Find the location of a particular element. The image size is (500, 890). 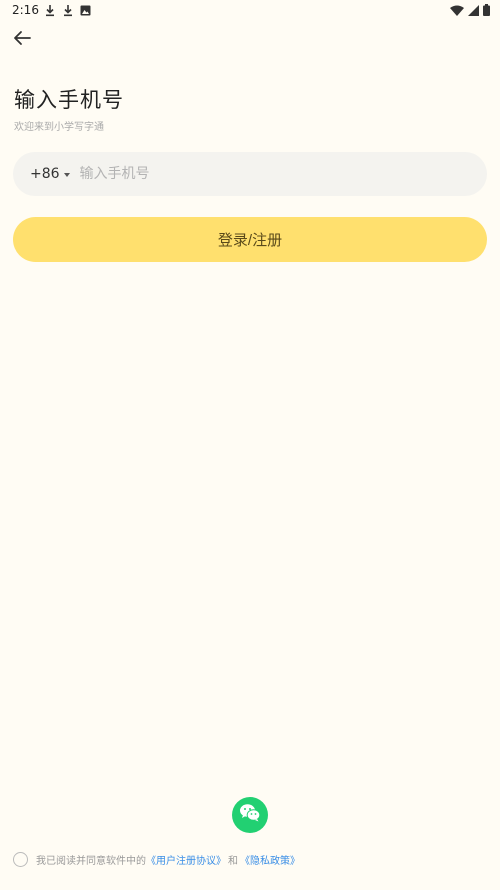

page-title: 输入手机号 is located at coordinates (69, 100).